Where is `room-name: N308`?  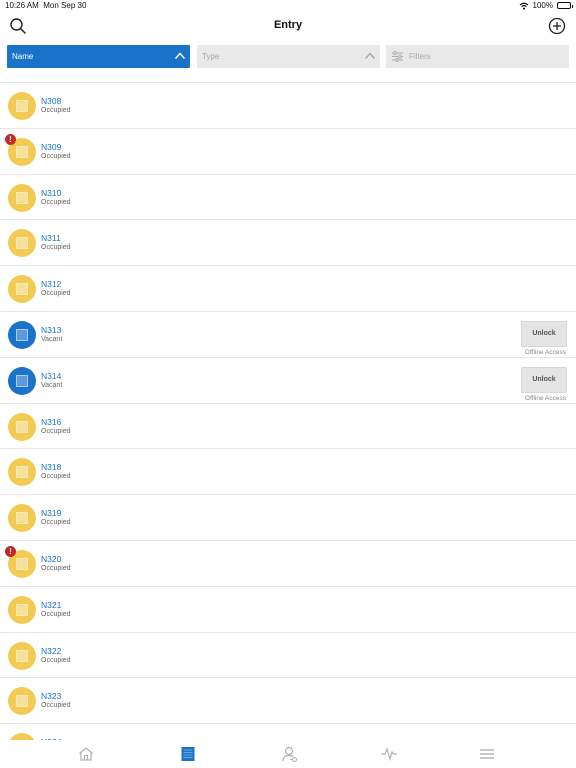
room-name: N308 is located at coordinates (51, 101).